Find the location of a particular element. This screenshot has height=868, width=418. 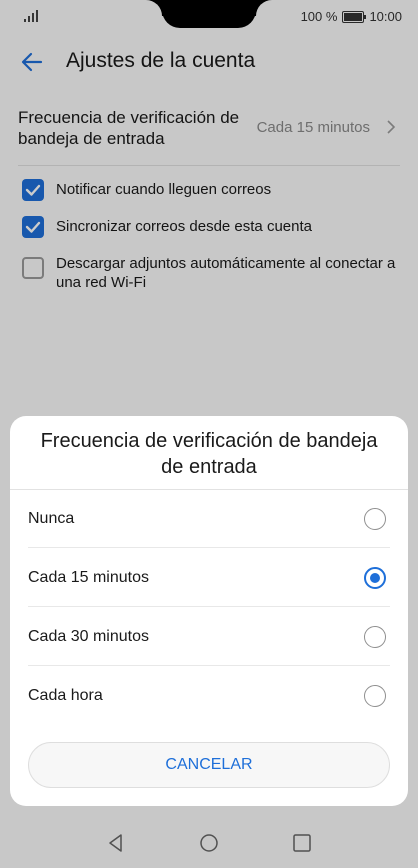

option-label: Cada 15 minutos is located at coordinates (88, 577).